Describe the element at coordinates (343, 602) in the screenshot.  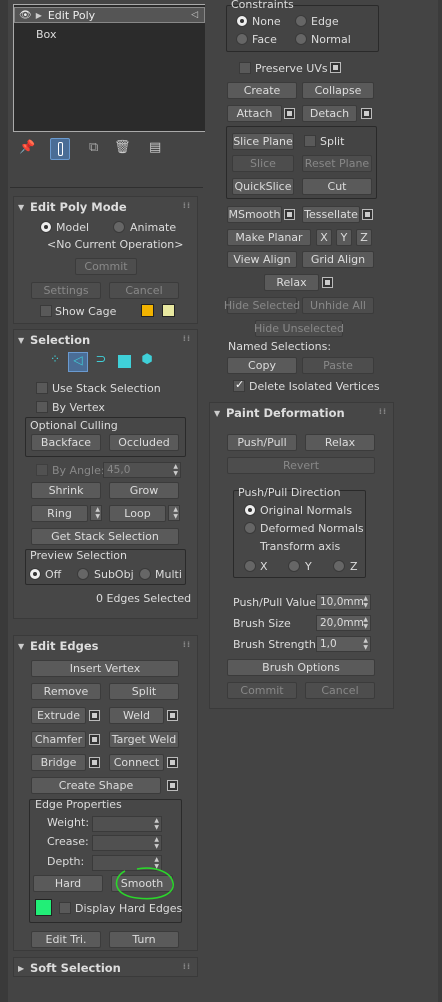
I see `push-pull-value-spinner: 10,0mm ▲ ▼` at that location.